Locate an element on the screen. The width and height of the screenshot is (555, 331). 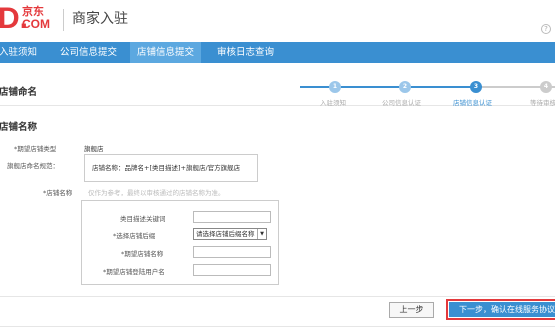
expected-name-label: *期望店铺名称 is located at coordinates (142, 254).